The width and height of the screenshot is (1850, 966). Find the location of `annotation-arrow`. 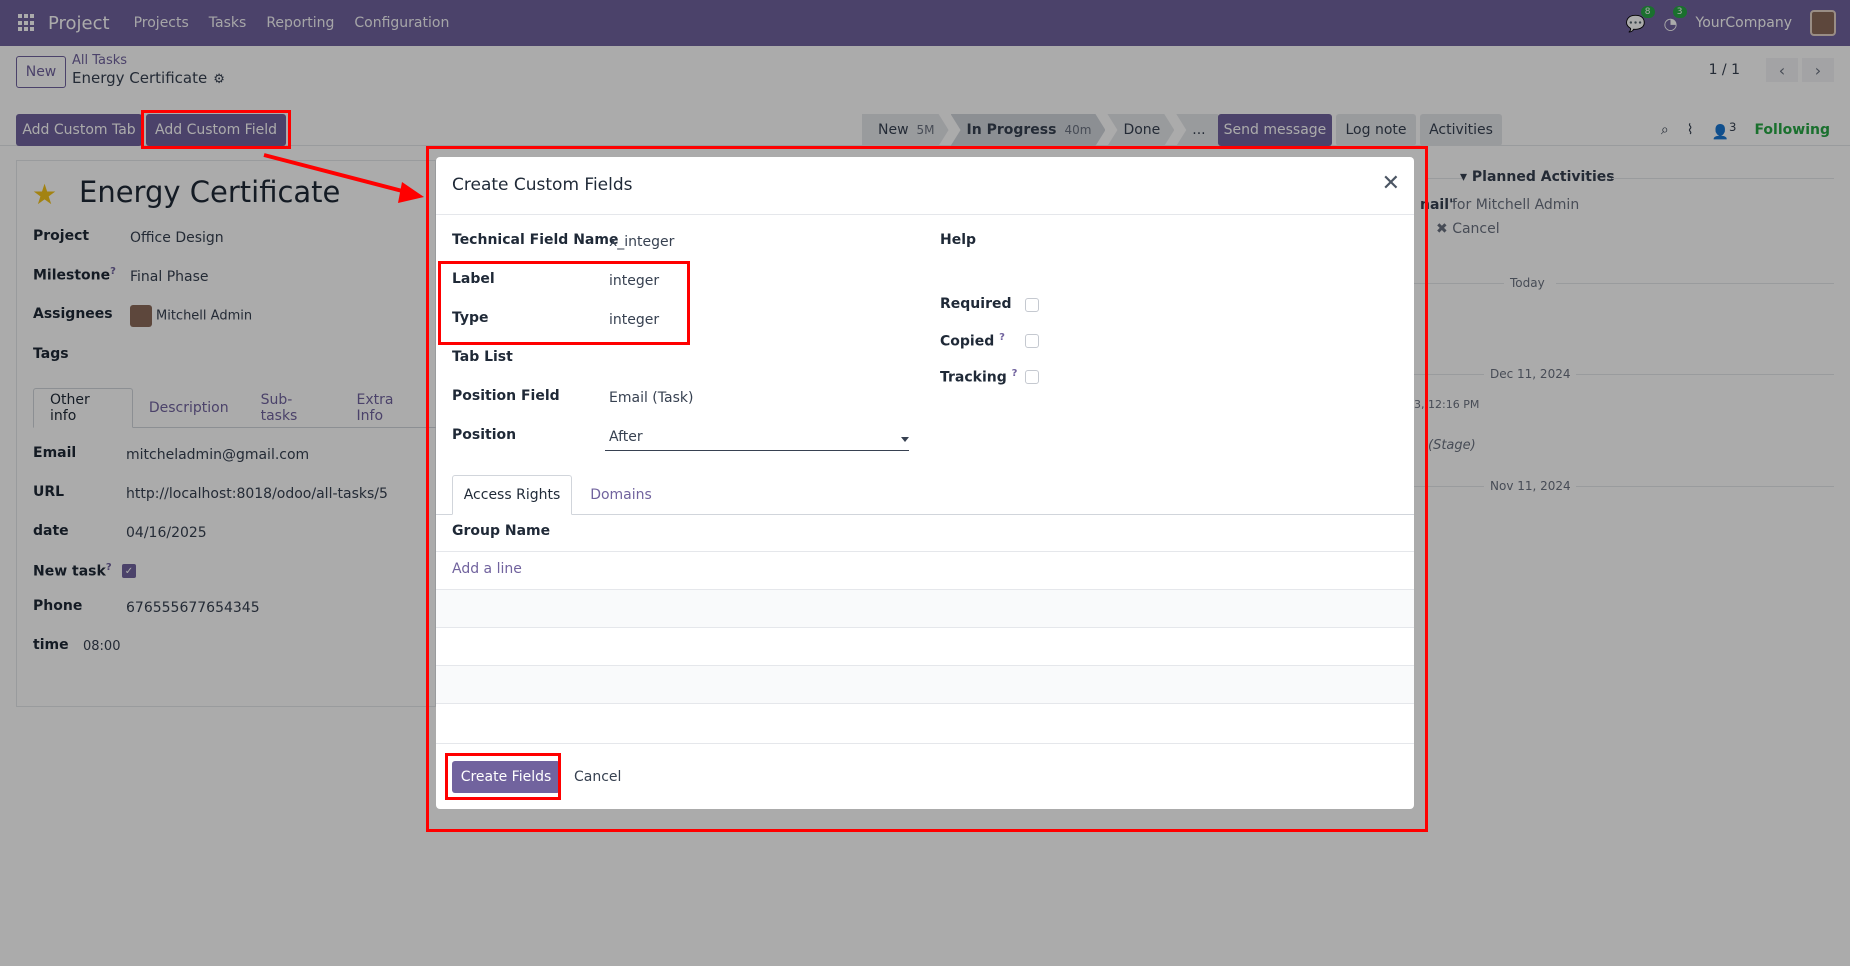

annotation-arrow is located at coordinates (343, 178).